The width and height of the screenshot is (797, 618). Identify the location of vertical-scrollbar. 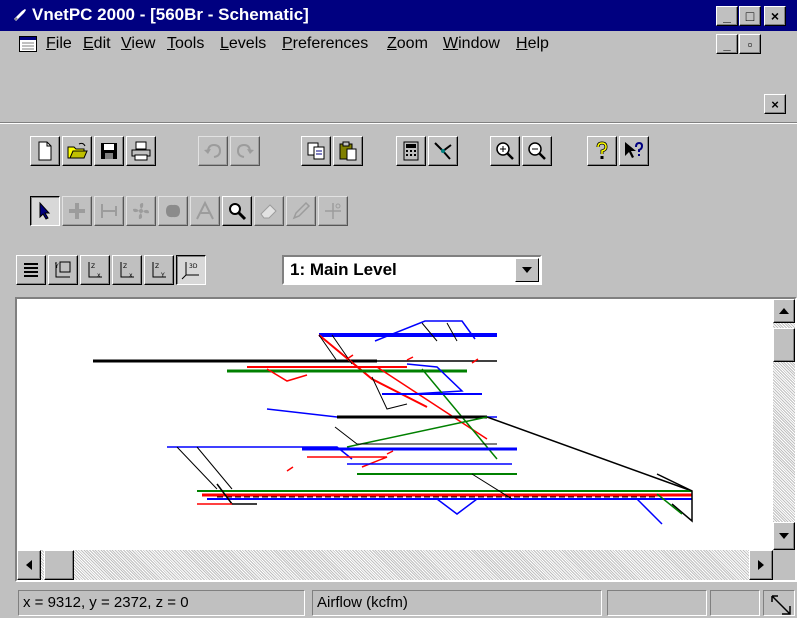
(784, 424).